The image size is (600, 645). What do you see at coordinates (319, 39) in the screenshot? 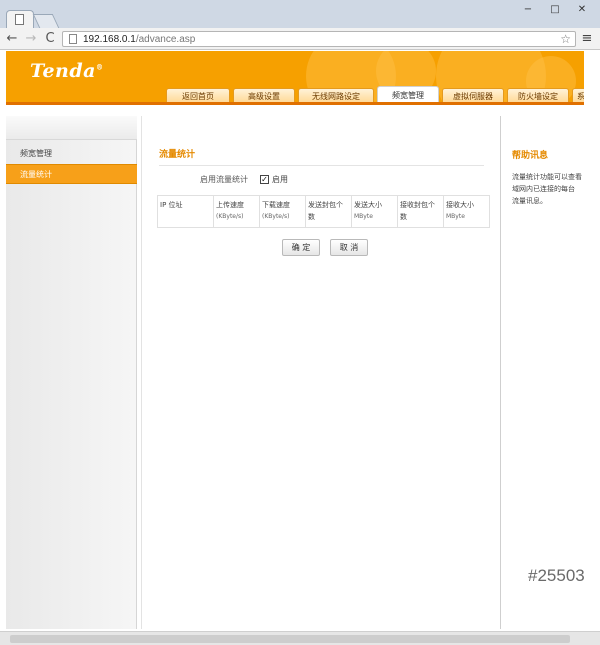
I see `address-bar: 192.168.0.1/advance.asp ☆` at bounding box center [319, 39].